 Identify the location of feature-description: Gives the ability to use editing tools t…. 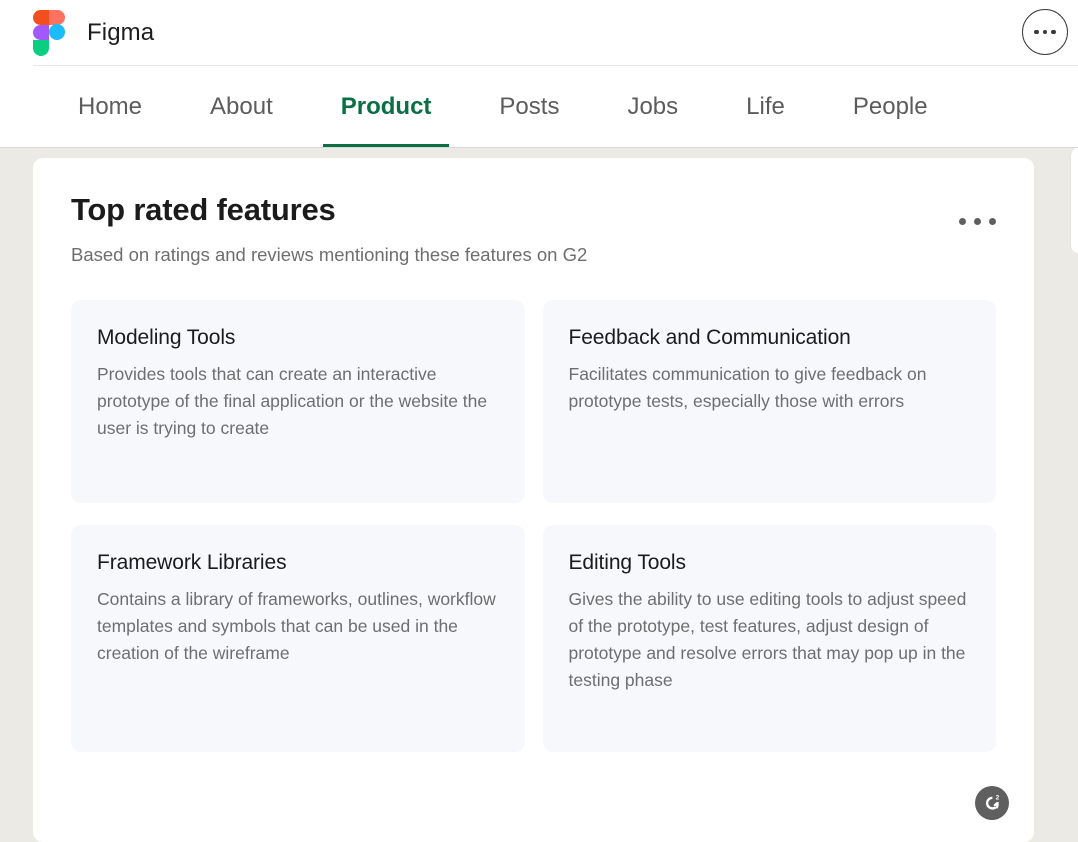
(767, 639).